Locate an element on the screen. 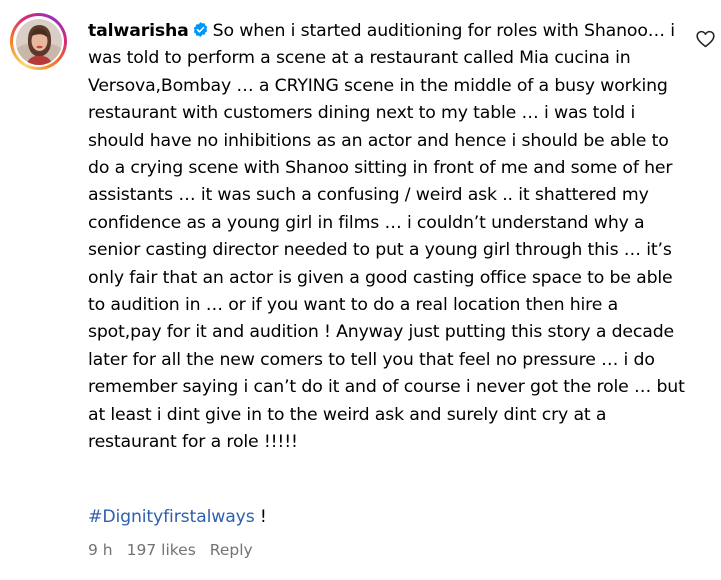 The height and width of the screenshot is (580, 721). profile-photo is located at coordinates (38, 41).